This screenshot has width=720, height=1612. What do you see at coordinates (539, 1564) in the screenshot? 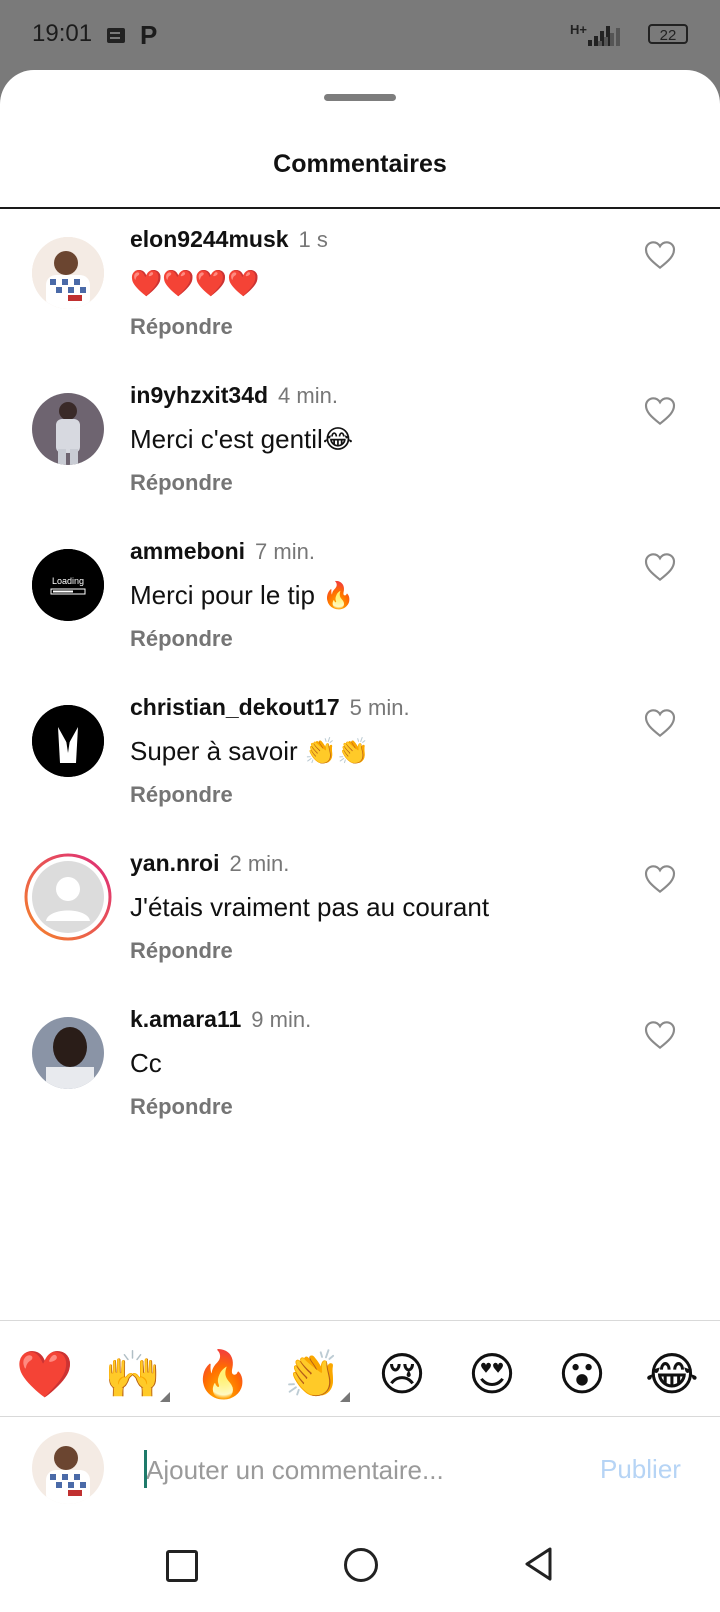
I see `back-button` at bounding box center [539, 1564].